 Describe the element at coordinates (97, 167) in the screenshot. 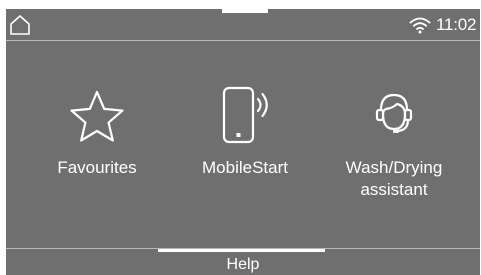

I see `favourites-label: Favourites` at that location.